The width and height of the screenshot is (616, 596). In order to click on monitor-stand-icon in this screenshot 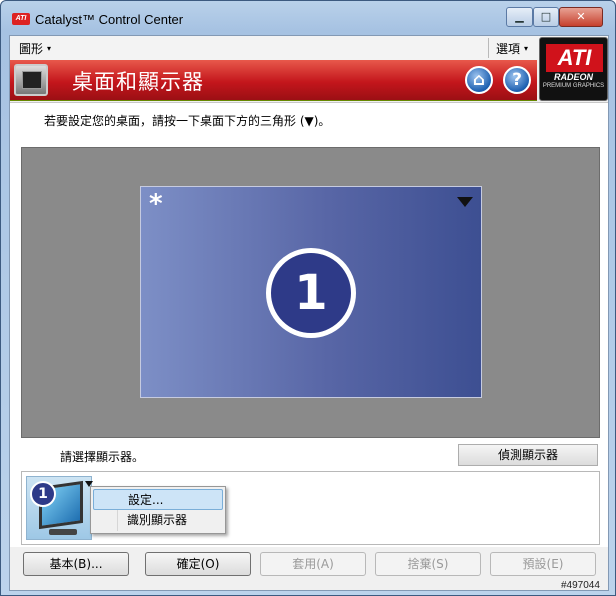, I will do `click(63, 532)`.